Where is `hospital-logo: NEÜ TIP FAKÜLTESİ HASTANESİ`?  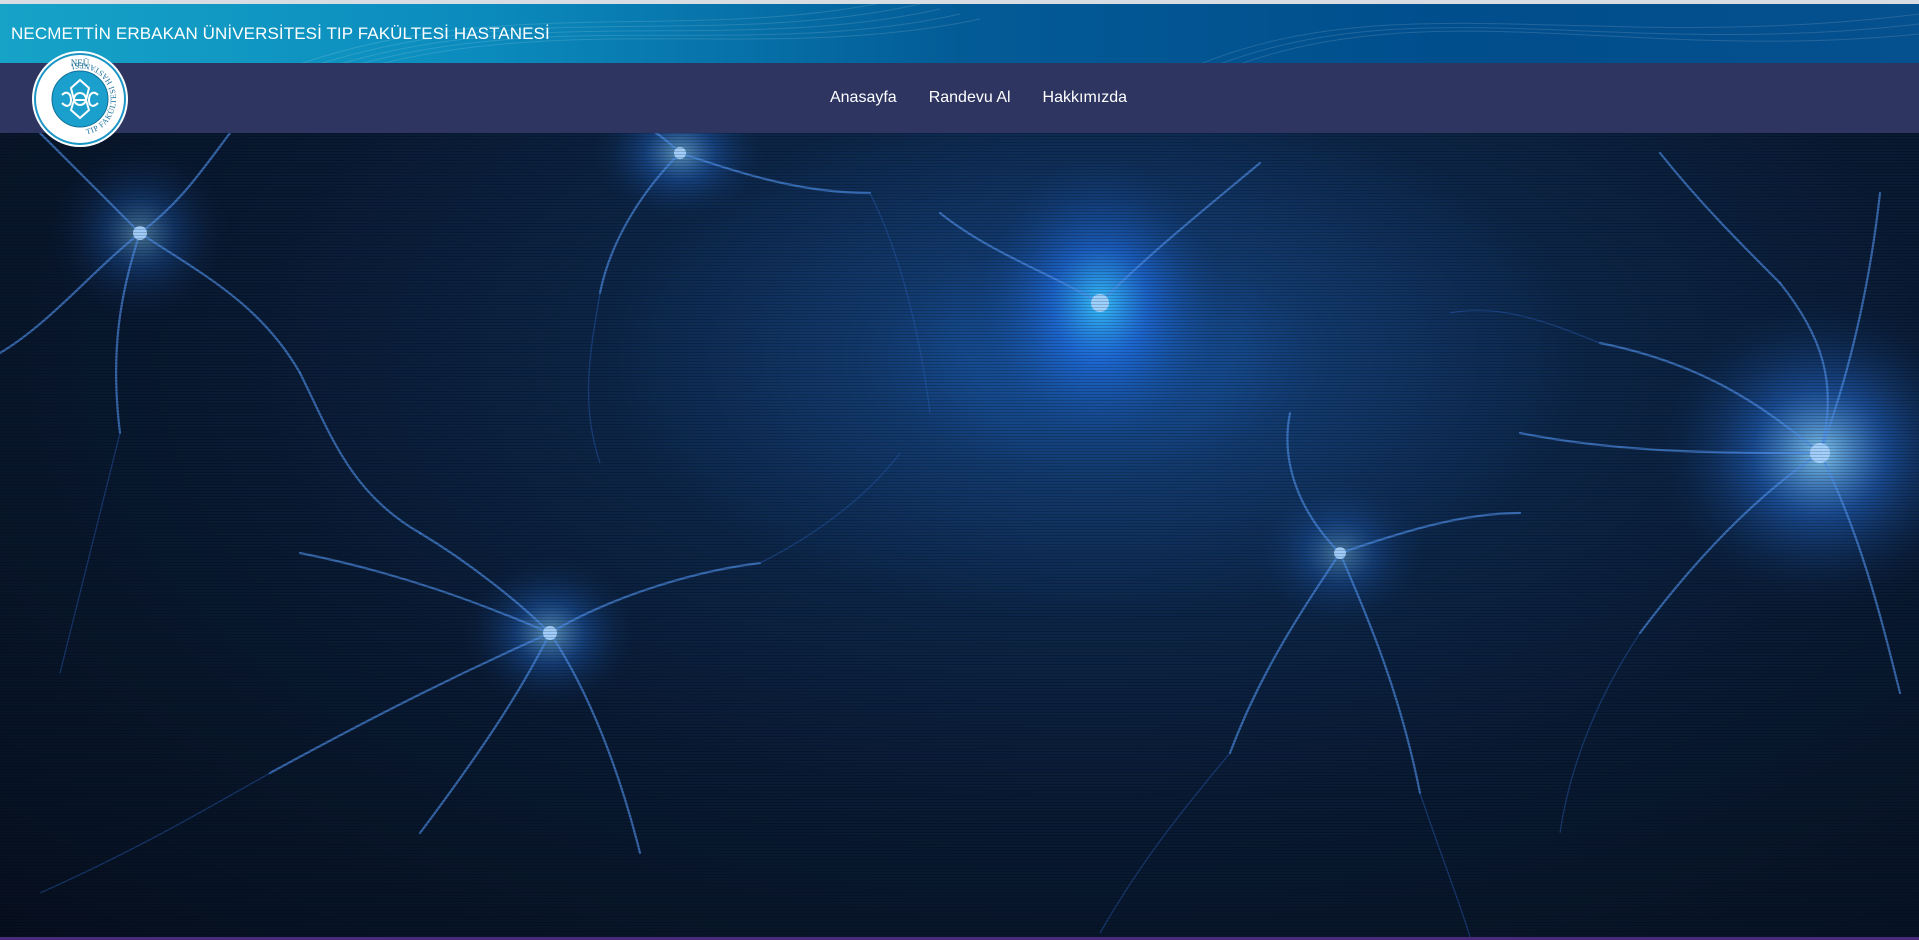
hospital-logo: NEÜ TIP FAKÜLTESİ HASTANESİ is located at coordinates (80, 99).